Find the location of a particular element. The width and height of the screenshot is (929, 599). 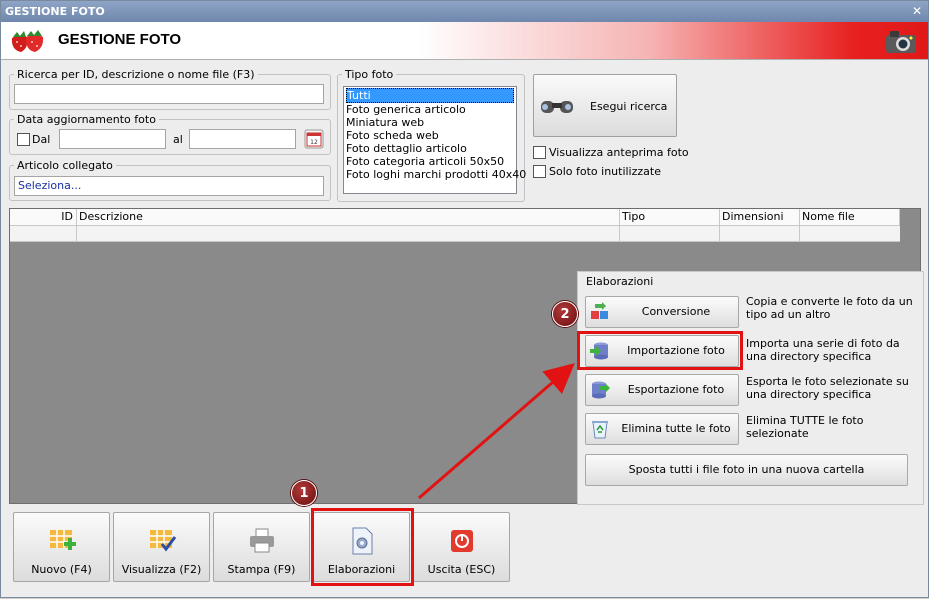

convert-icon is located at coordinates (599, 310).